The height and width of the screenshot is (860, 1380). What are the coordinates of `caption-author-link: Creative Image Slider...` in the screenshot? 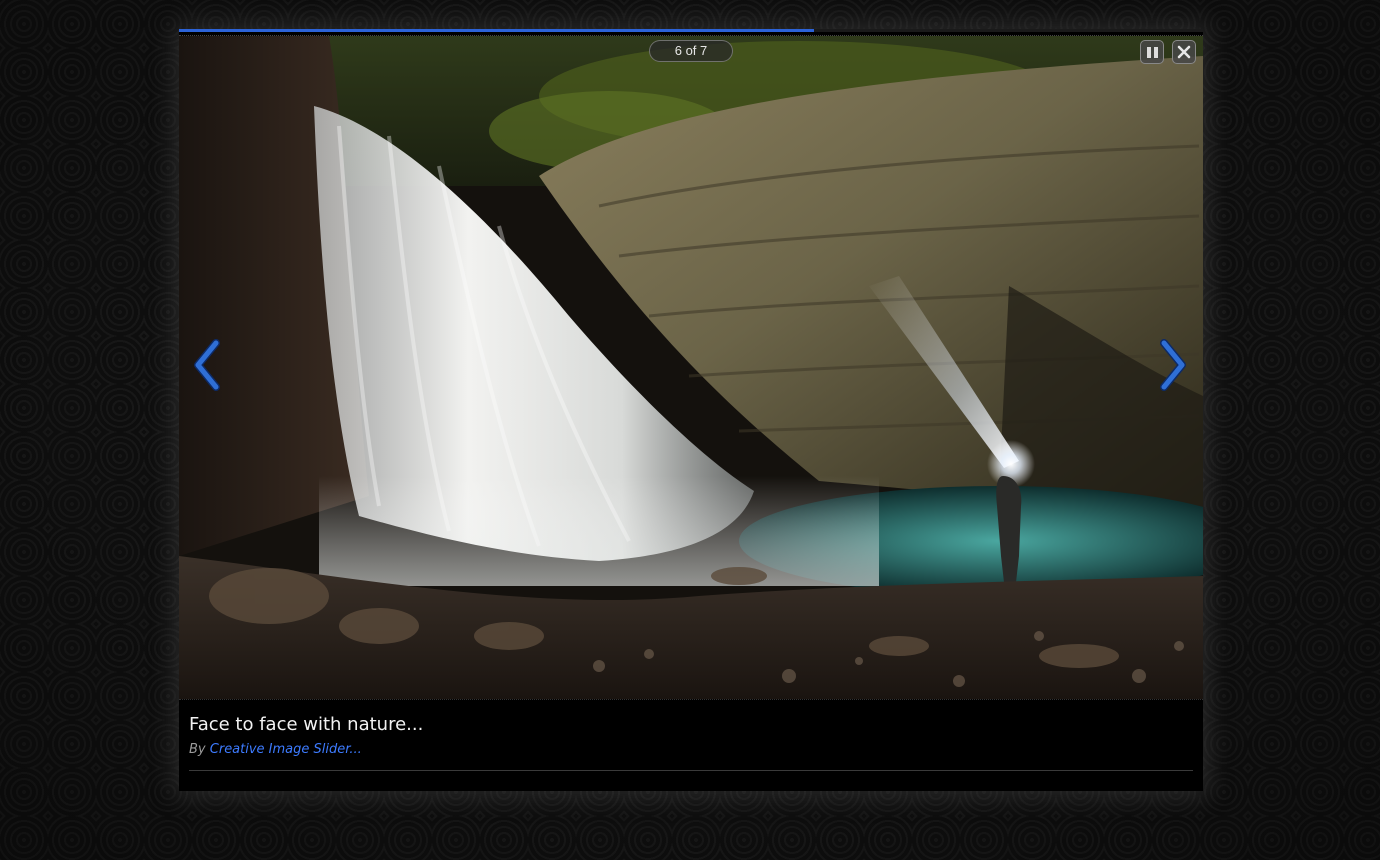 It's located at (286, 749).